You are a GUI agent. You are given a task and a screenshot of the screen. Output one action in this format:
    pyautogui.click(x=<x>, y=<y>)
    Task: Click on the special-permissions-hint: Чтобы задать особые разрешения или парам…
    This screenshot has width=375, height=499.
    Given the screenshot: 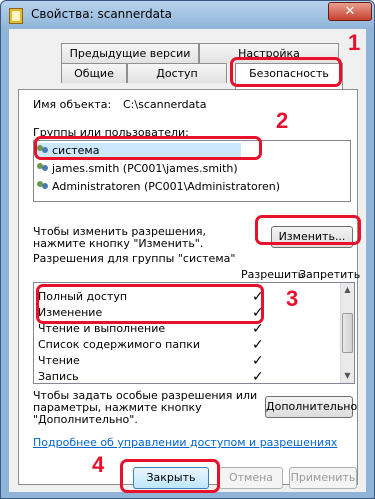 What is the action you would take?
    pyautogui.click(x=145, y=407)
    